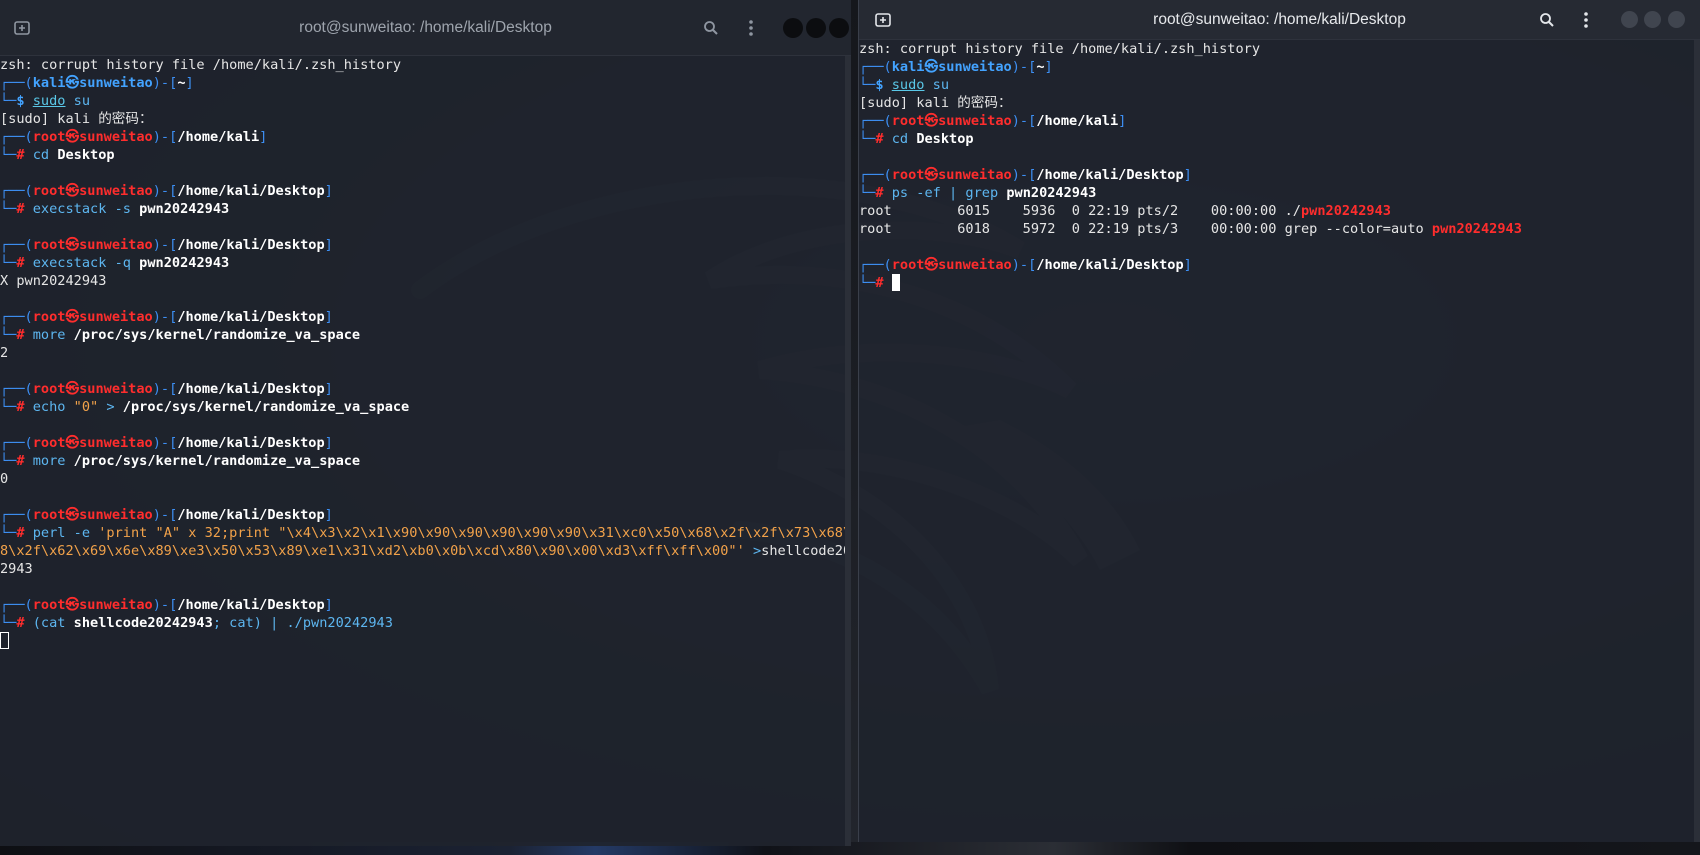  Describe the element at coordinates (1279, 20) in the screenshot. I see `titlebar-right: root@sunweitao: /home/kali/Desktop` at that location.